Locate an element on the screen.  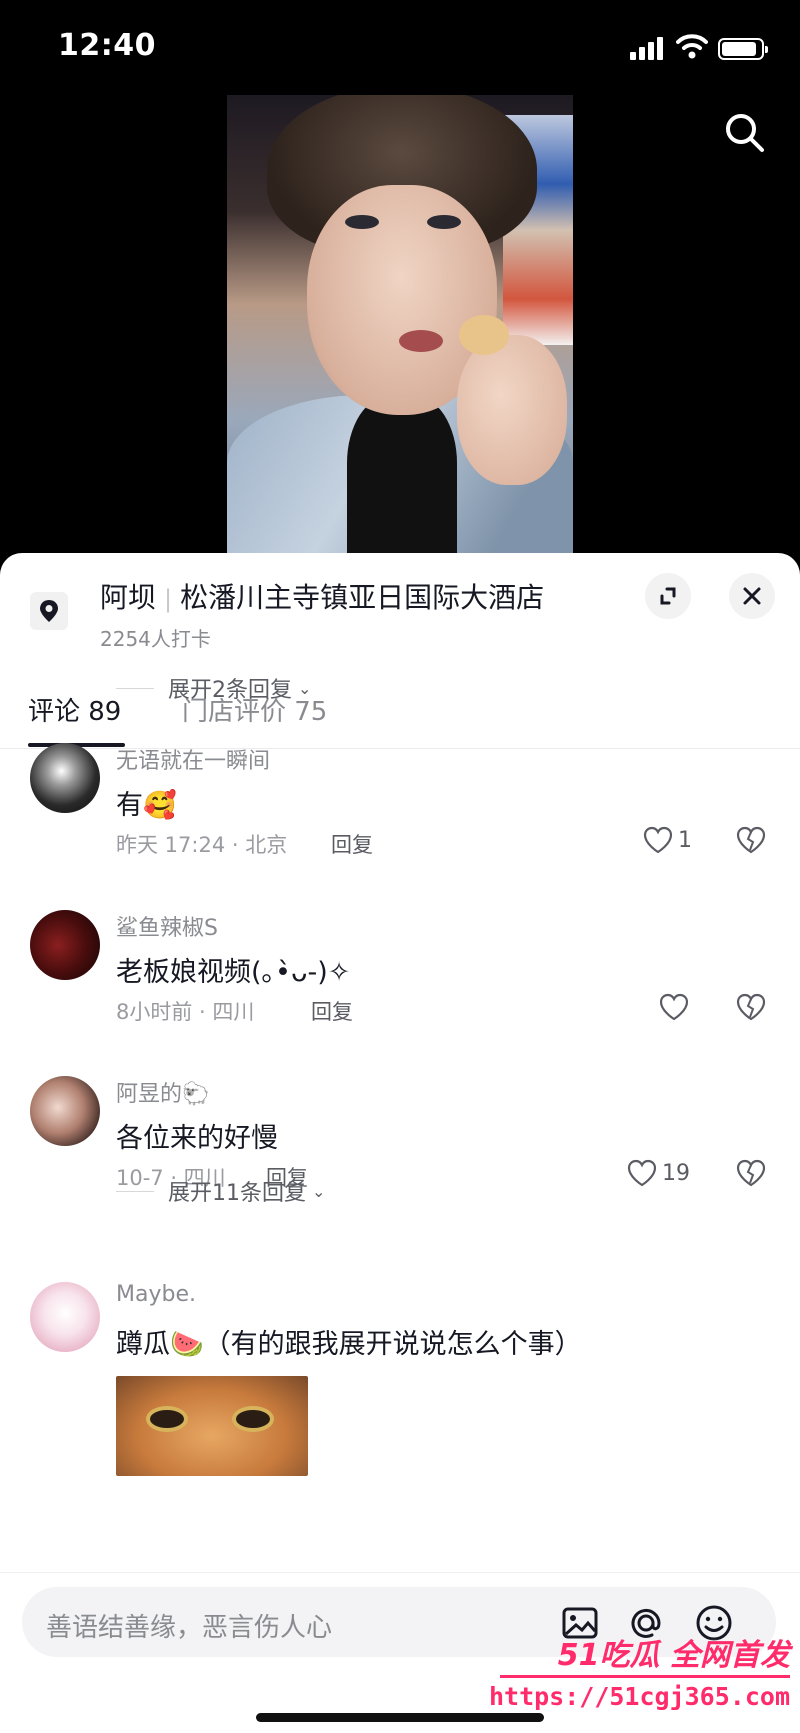
comment-time: 昨天 17:24 · 北京 is located at coordinates (202, 845).